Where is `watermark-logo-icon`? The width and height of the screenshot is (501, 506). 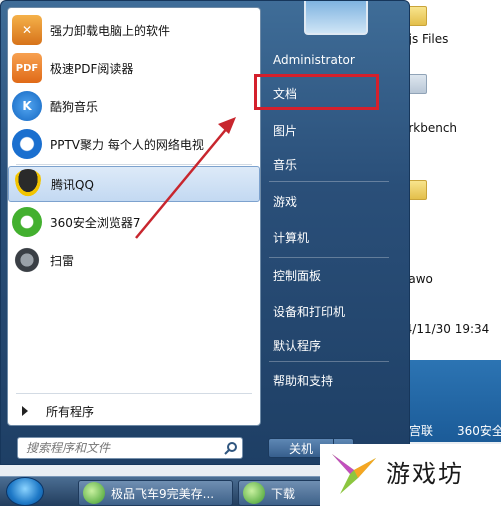
watermark-logo-icon is located at coordinates (354, 474).